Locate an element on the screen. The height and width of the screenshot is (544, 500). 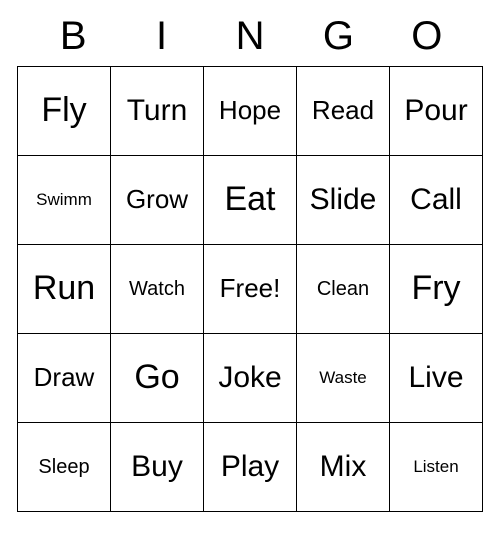
bingo-cell-label: Listen is located at coordinates (436, 467).